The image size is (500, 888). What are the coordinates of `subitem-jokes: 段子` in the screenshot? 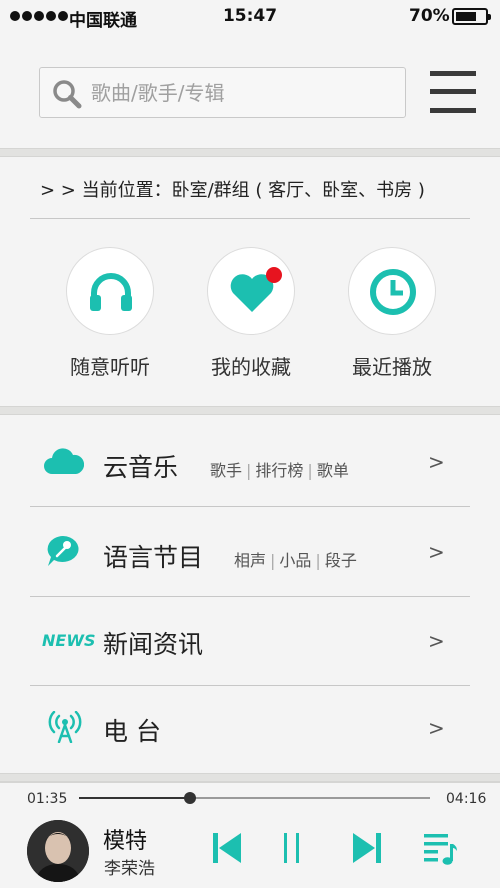 It's located at (341, 560).